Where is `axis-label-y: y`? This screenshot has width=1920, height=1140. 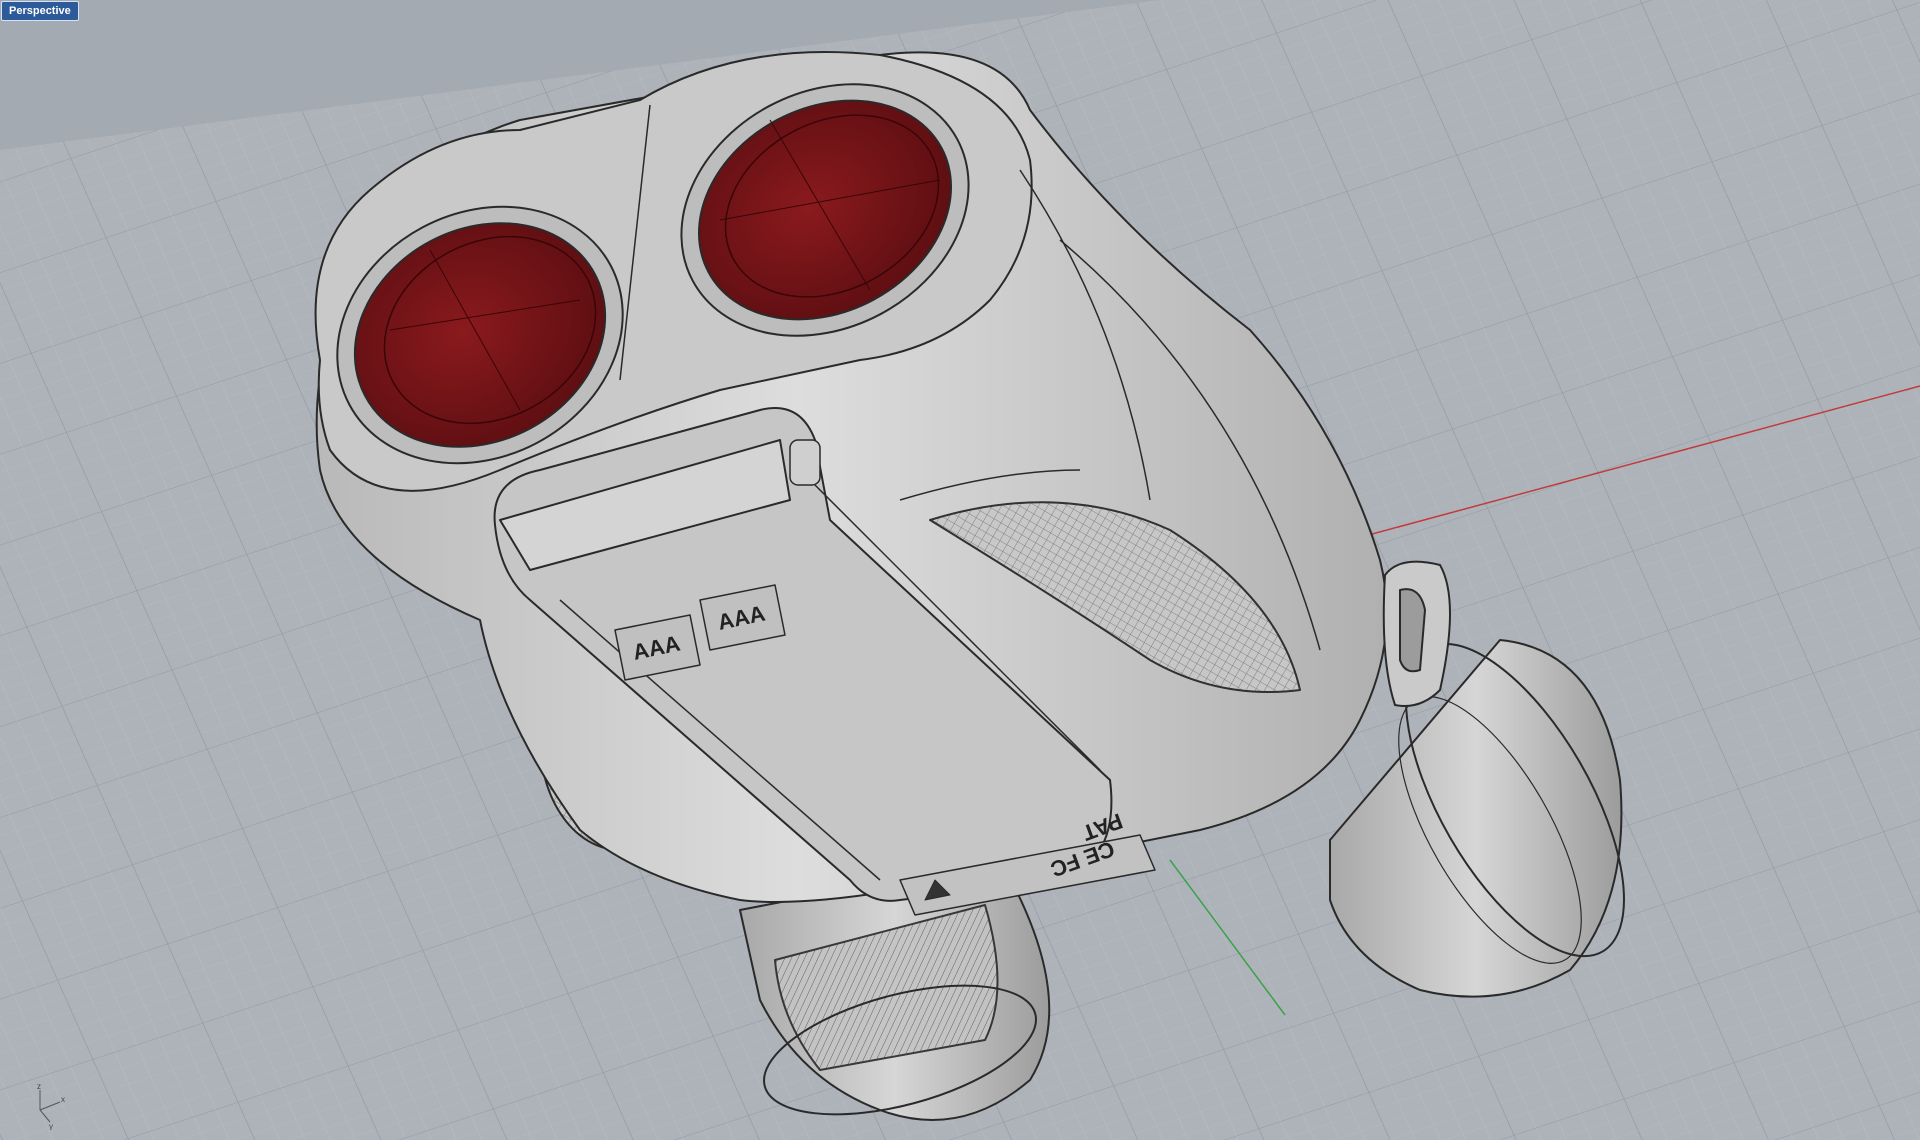
axis-label-y: y is located at coordinates (51, 1126).